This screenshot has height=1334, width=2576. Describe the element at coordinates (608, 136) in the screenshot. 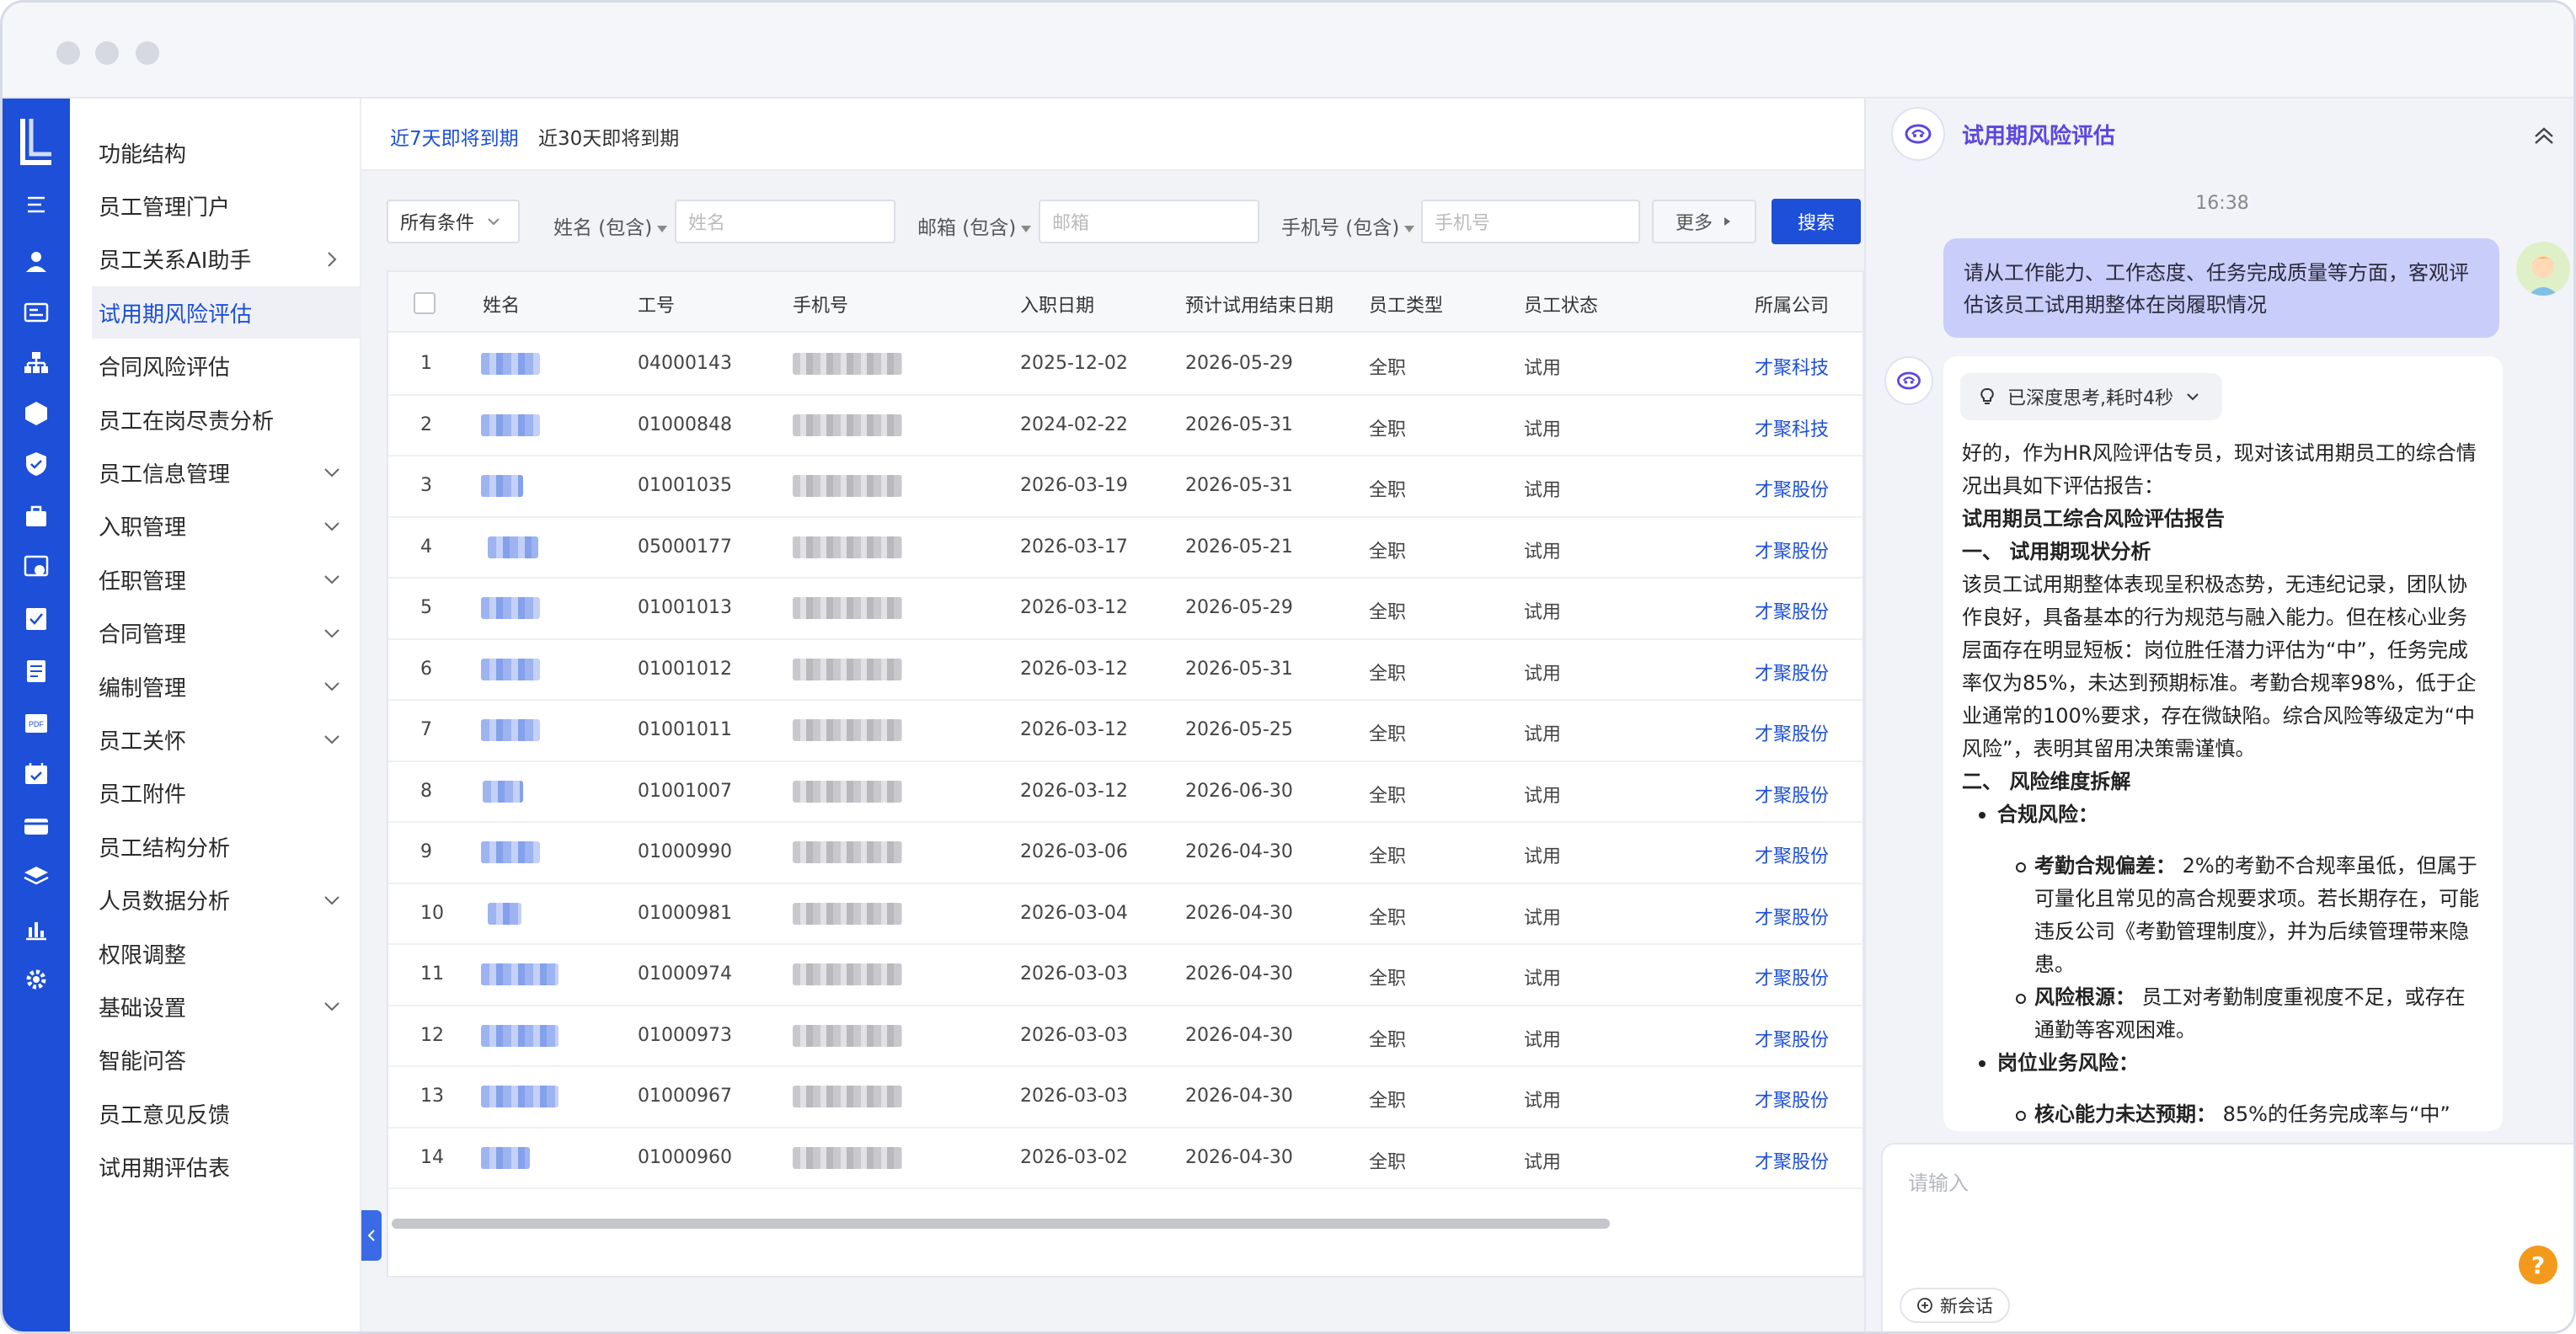

I see `tab-30-days: 近30天即将到期` at that location.